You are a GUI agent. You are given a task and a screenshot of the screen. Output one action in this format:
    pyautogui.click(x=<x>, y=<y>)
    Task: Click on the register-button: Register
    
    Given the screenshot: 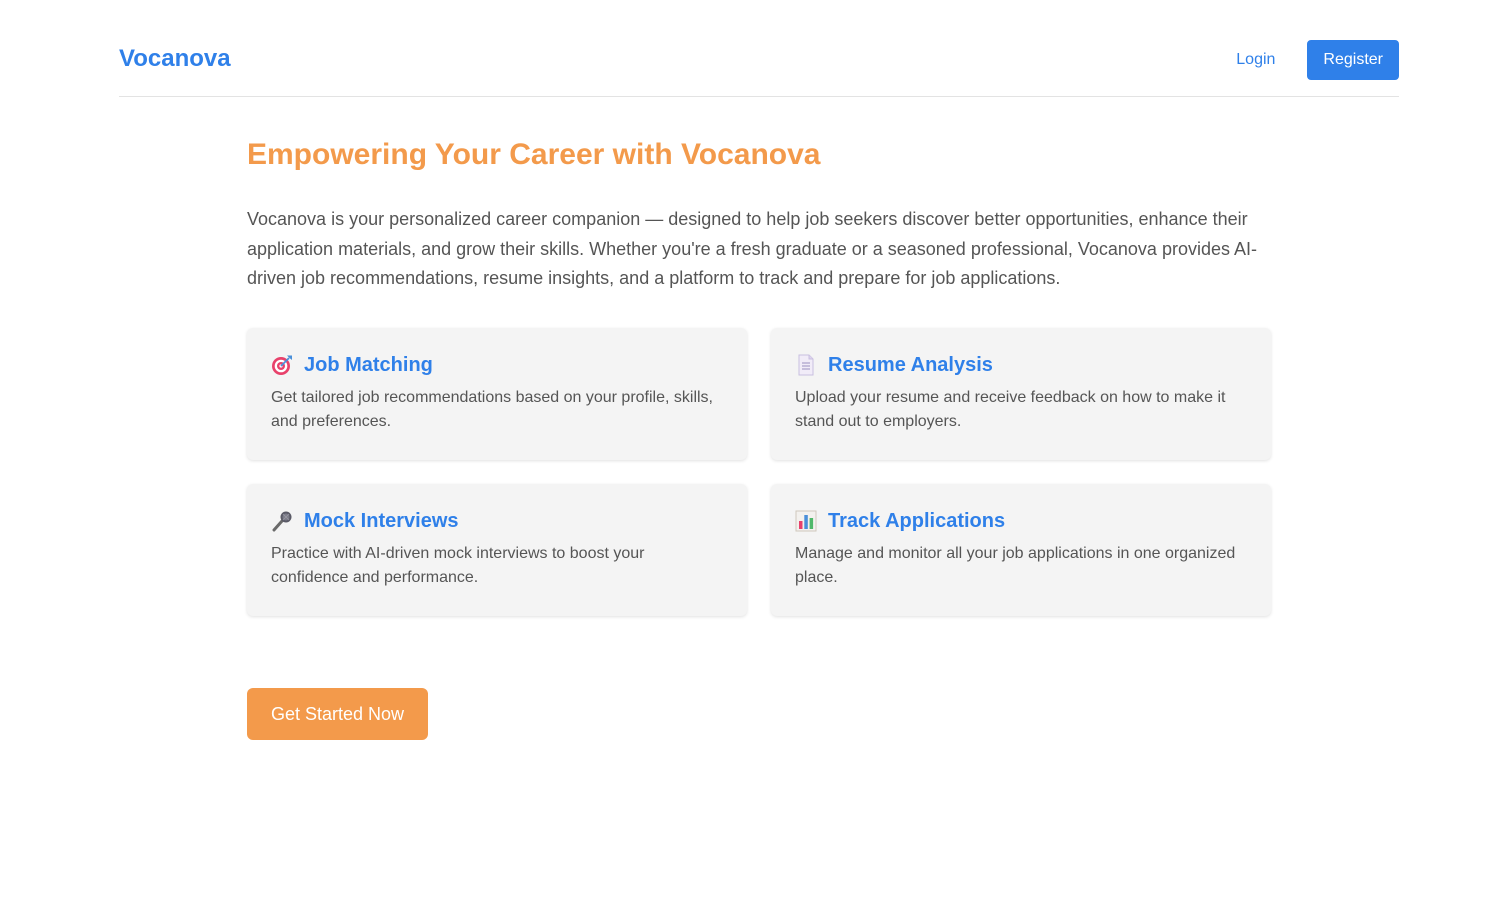 What is the action you would take?
    pyautogui.click(x=1353, y=60)
    